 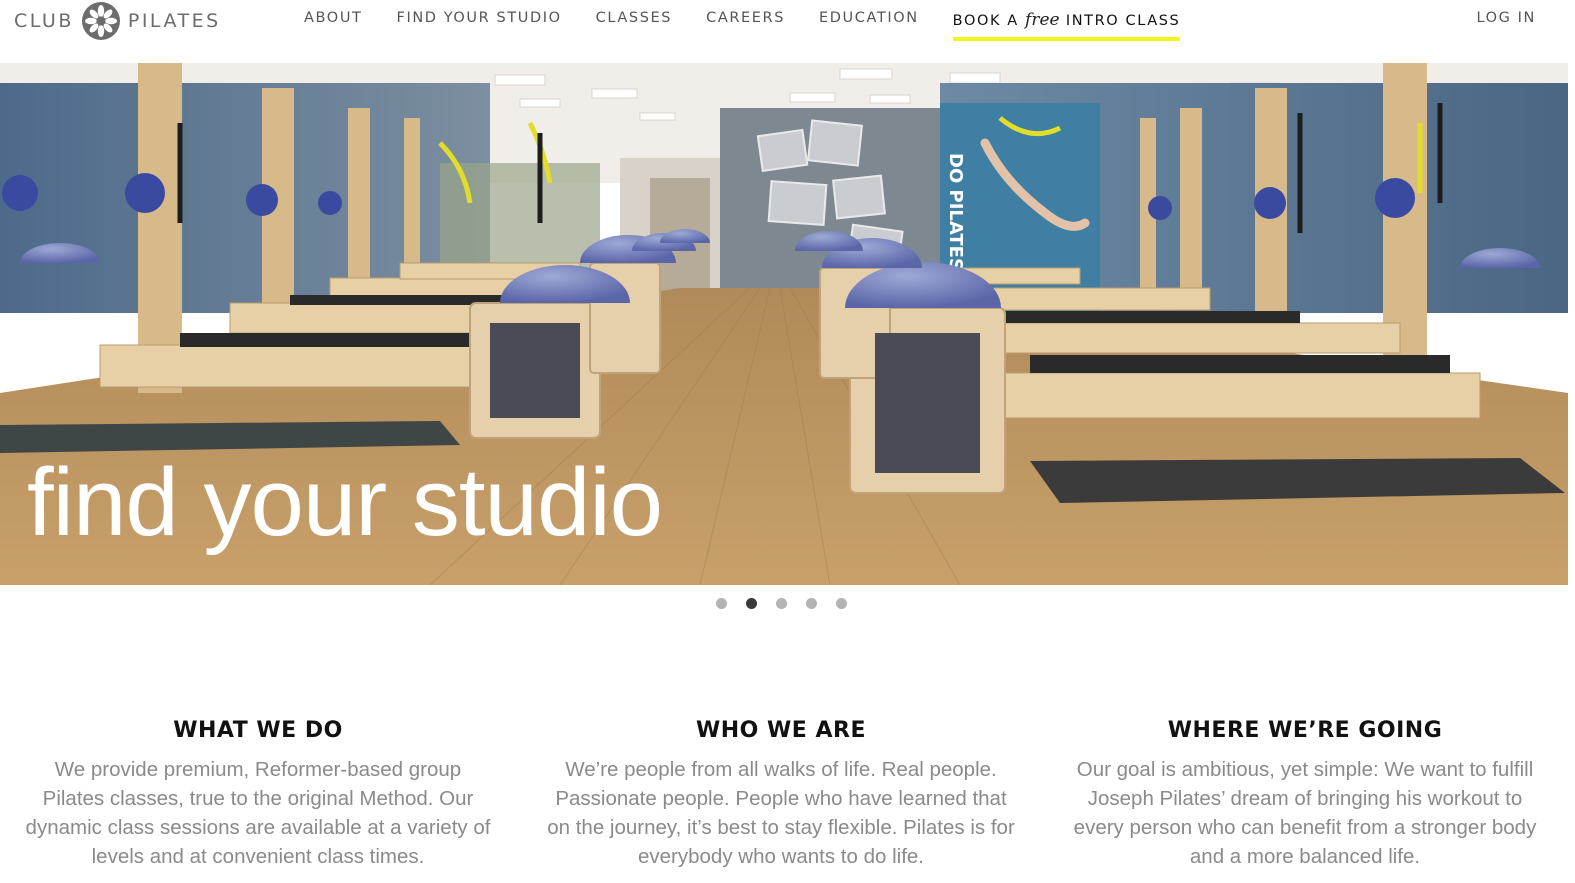 I want to click on section-title-what-we-do: WHAT WE DO, so click(x=258, y=730).